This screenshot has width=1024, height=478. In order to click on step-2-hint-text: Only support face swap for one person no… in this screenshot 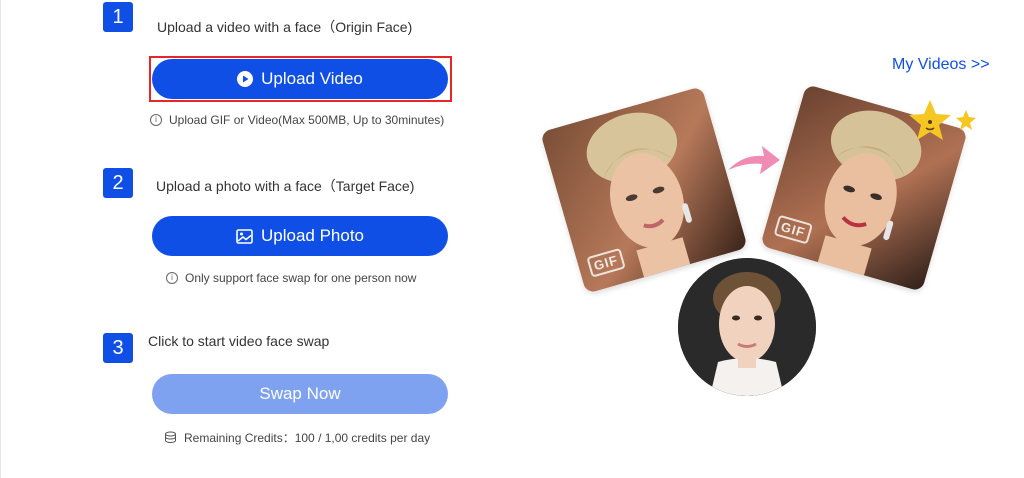, I will do `click(301, 278)`.